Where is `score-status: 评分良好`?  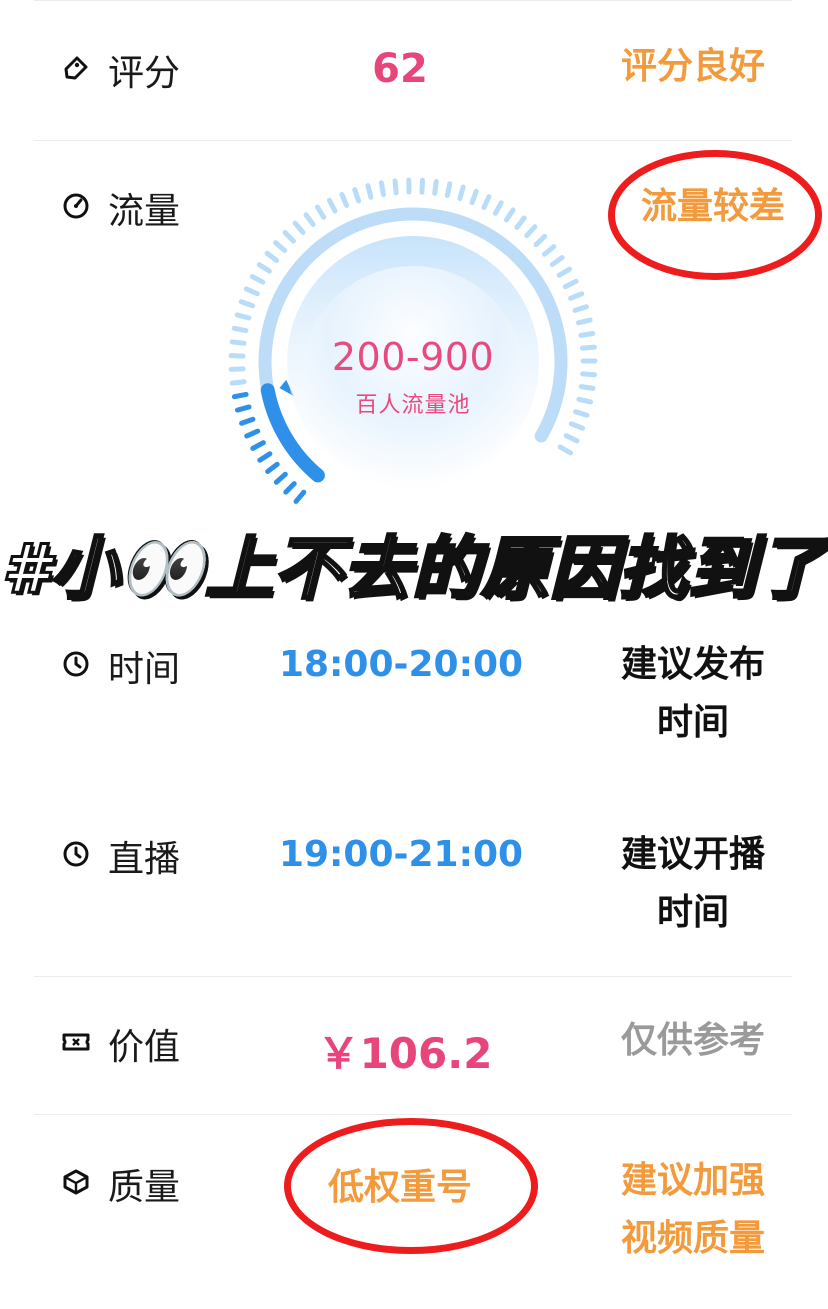 score-status: 评分良好 is located at coordinates (692, 66).